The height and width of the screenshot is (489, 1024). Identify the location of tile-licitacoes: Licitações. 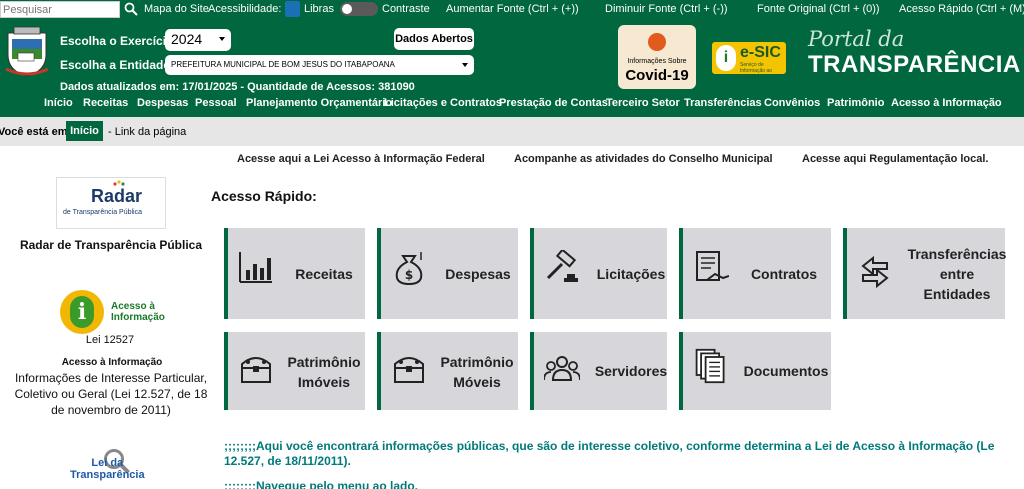
(598, 273).